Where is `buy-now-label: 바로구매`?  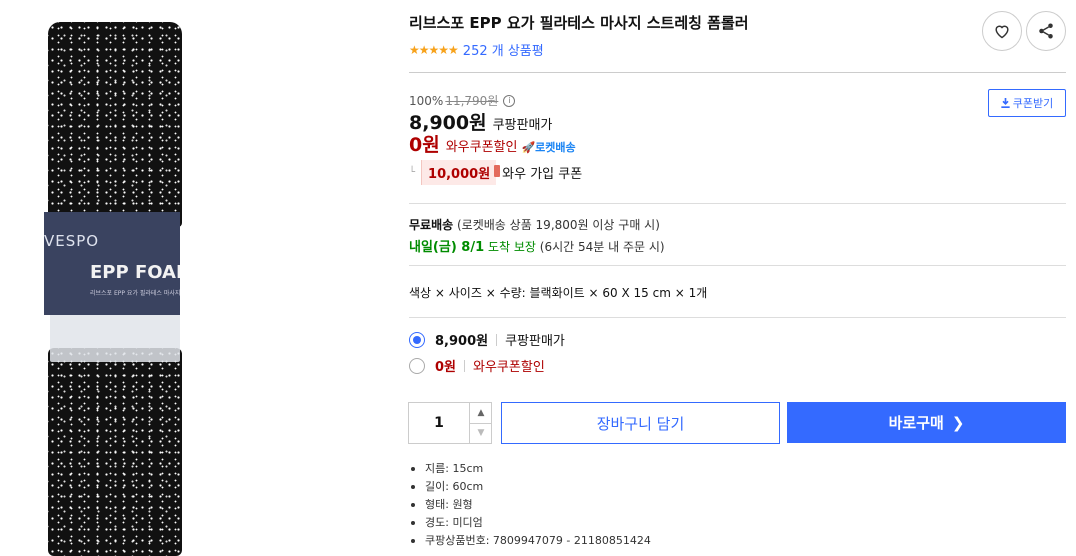
buy-now-label: 바로구매 is located at coordinates (916, 423).